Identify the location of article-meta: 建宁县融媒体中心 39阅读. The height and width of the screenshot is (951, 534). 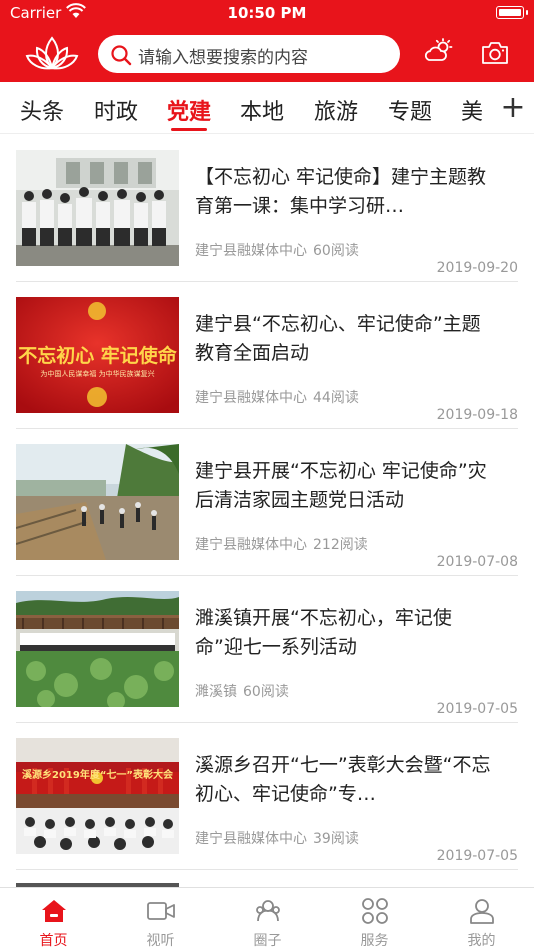
(277, 838).